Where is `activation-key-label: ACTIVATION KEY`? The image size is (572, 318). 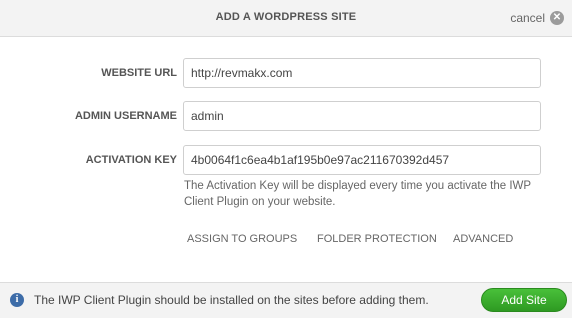 activation-key-label: ACTIVATION KEY is located at coordinates (131, 160).